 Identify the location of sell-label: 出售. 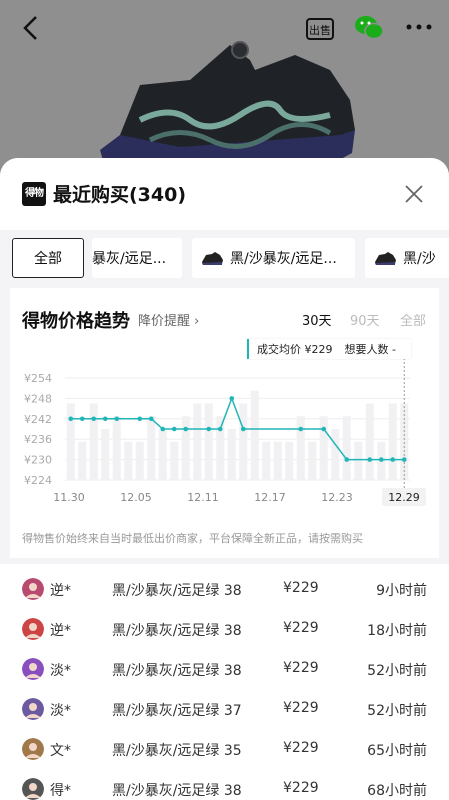
(320, 30).